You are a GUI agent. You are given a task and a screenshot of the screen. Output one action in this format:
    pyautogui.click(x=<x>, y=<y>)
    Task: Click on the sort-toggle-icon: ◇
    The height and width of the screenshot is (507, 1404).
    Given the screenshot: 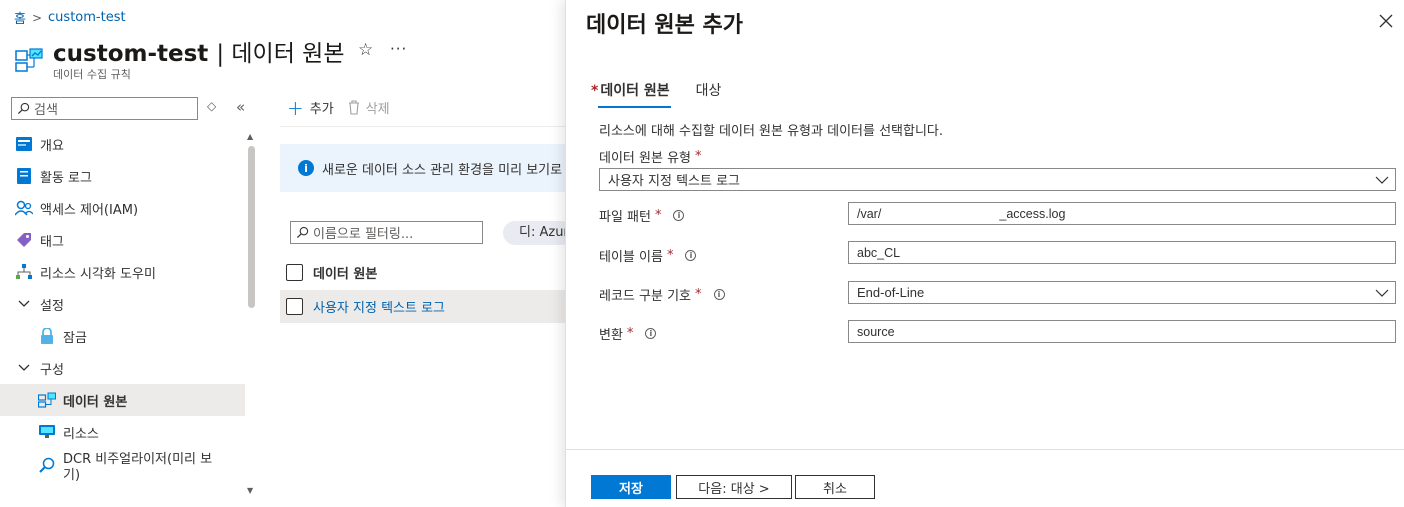 What is the action you would take?
    pyautogui.click(x=211, y=106)
    